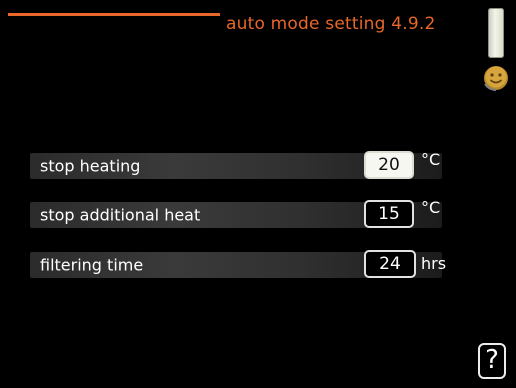 The height and width of the screenshot is (388, 516). Describe the element at coordinates (434, 263) in the screenshot. I see `unit-label: hrs` at that location.